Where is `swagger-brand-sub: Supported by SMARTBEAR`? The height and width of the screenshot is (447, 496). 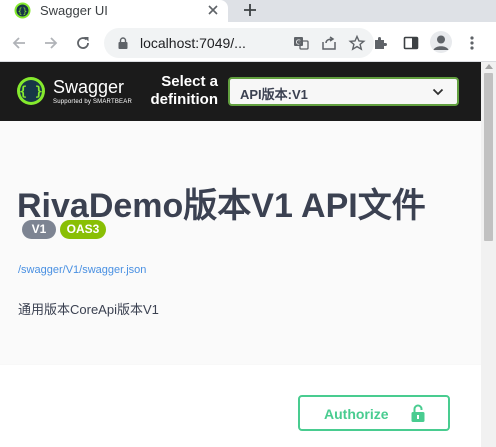
swagger-brand-sub: Supported by SMARTBEAR is located at coordinates (92, 102).